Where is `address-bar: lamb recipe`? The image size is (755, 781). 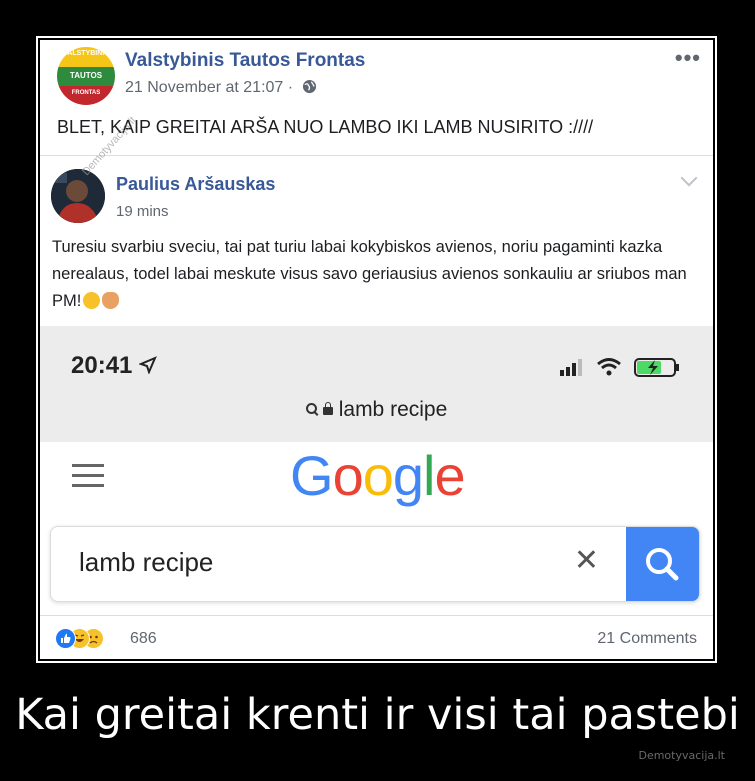
address-bar: lamb recipe is located at coordinates (376, 410).